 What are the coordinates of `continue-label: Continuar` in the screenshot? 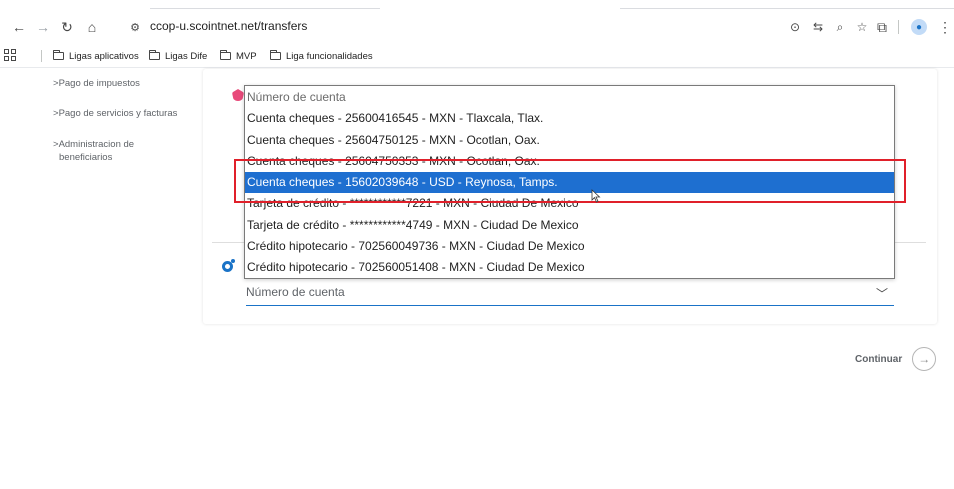 It's located at (879, 359).